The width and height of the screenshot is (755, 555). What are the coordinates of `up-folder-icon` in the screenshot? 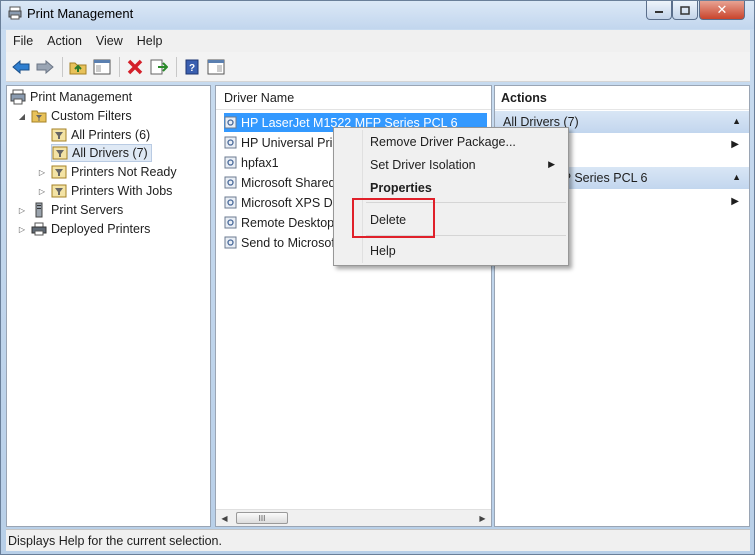 It's located at (78, 68).